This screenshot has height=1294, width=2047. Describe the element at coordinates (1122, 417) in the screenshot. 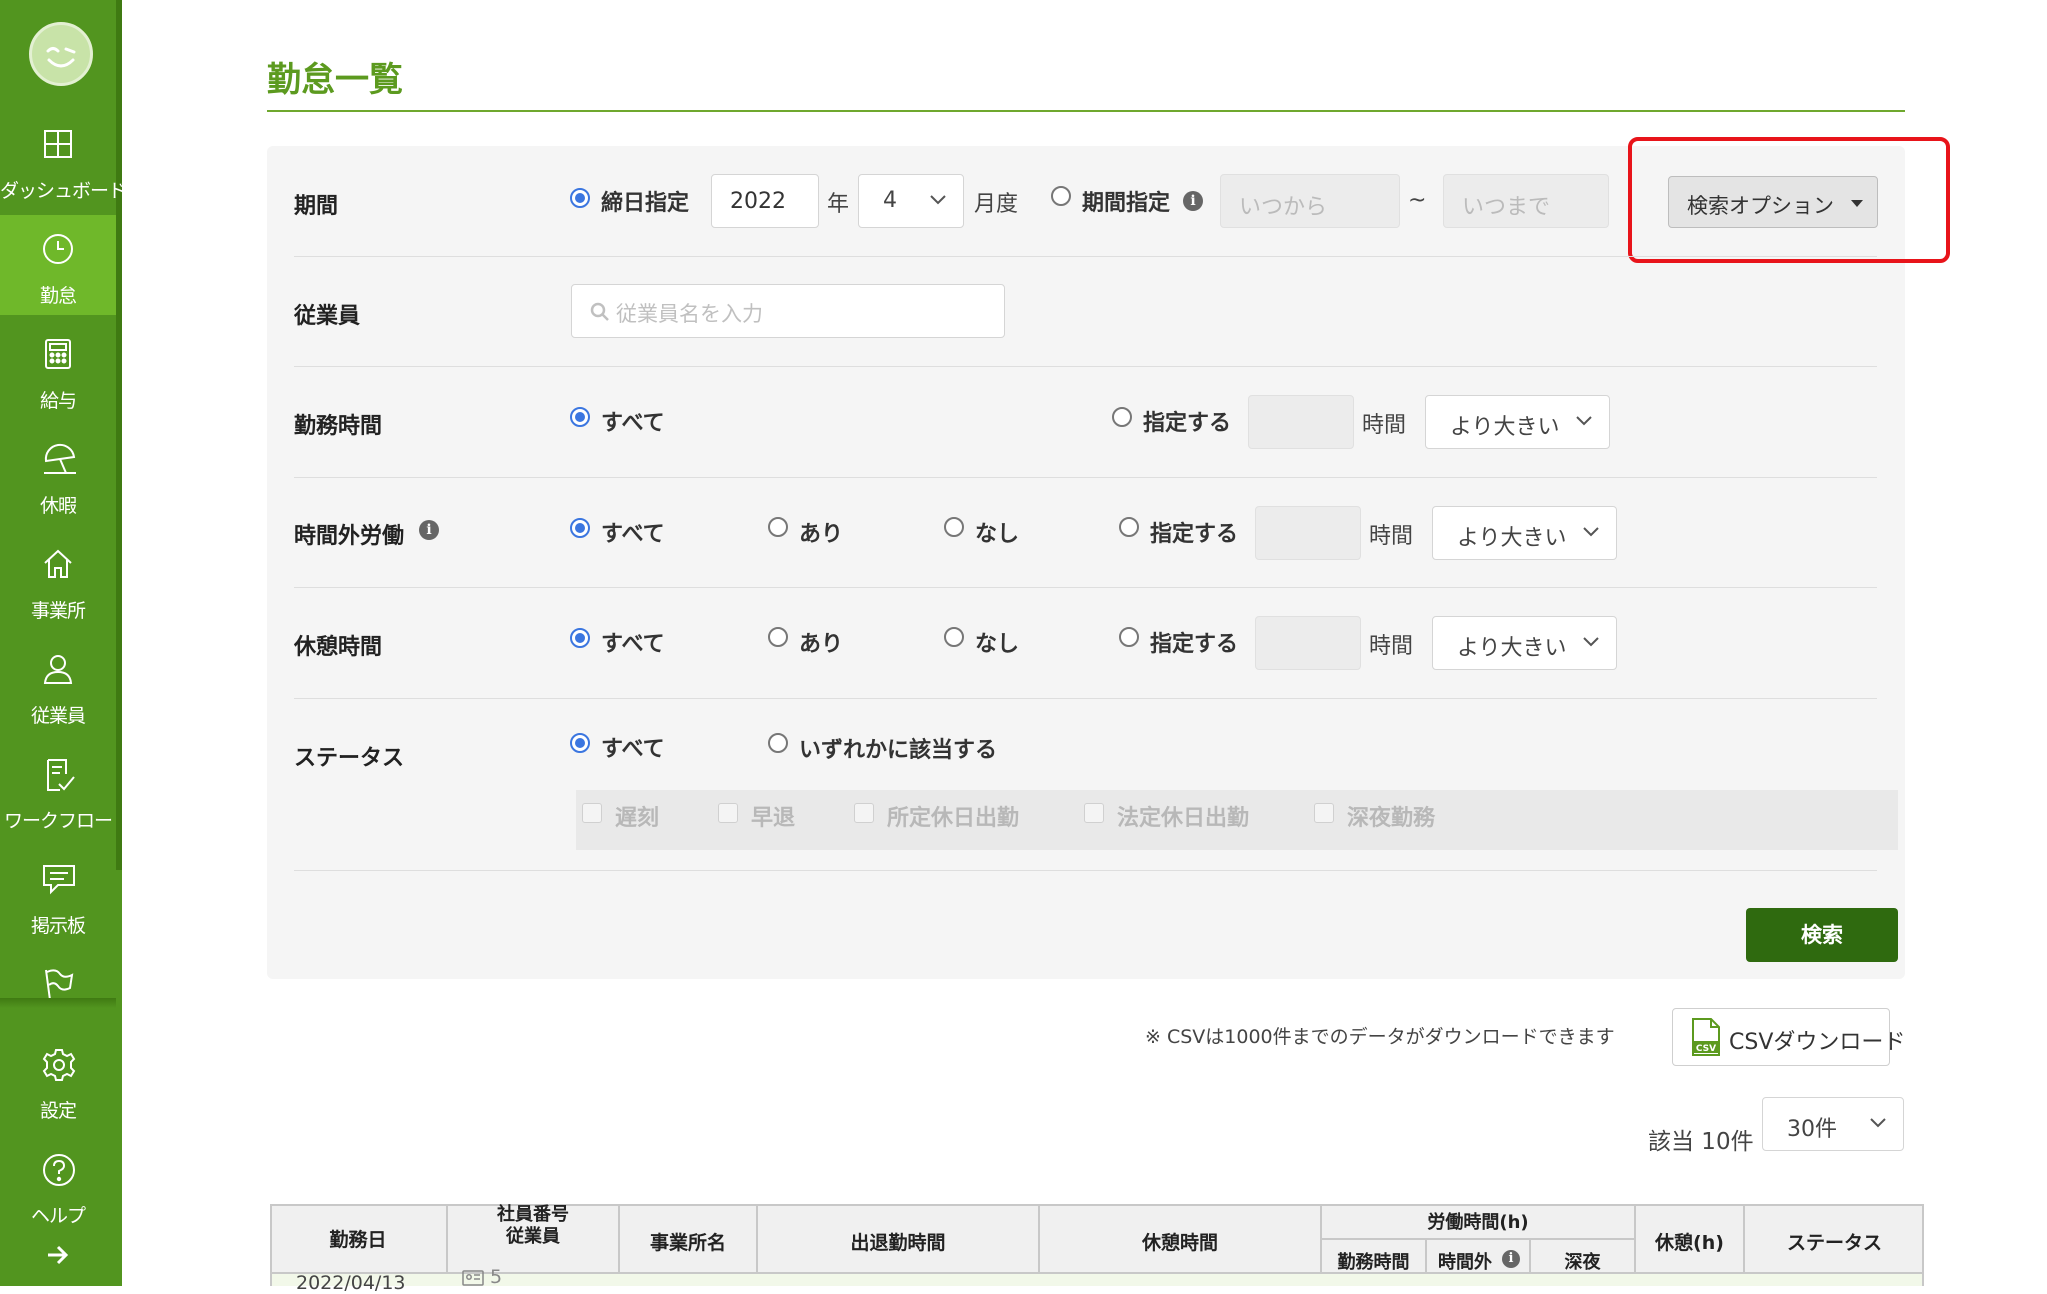

I see `work-time-specify-radio` at that location.